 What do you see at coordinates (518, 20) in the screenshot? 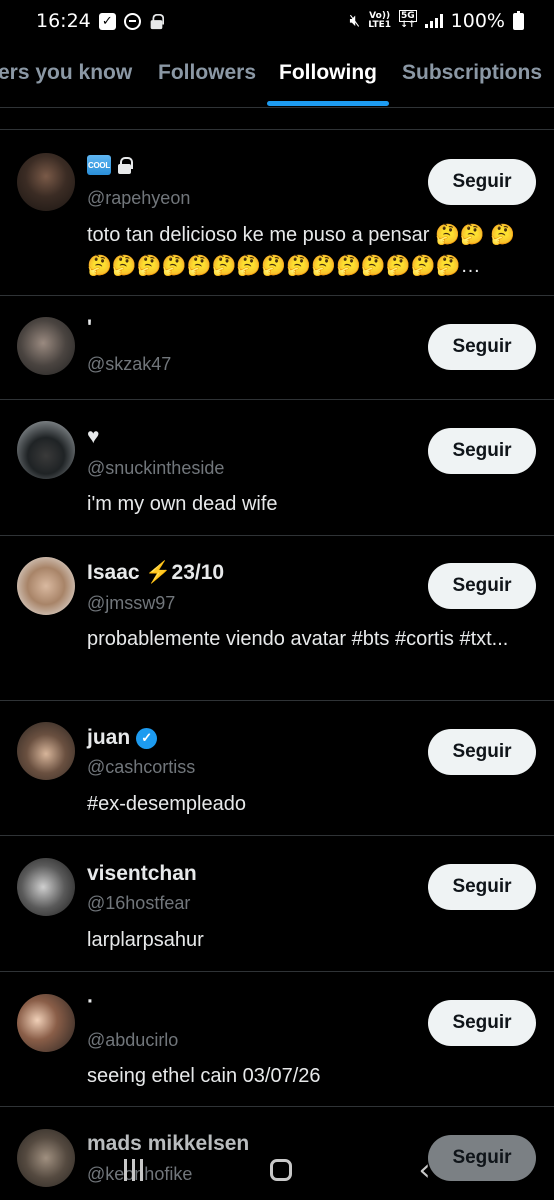
I see `battery-icon` at bounding box center [518, 20].